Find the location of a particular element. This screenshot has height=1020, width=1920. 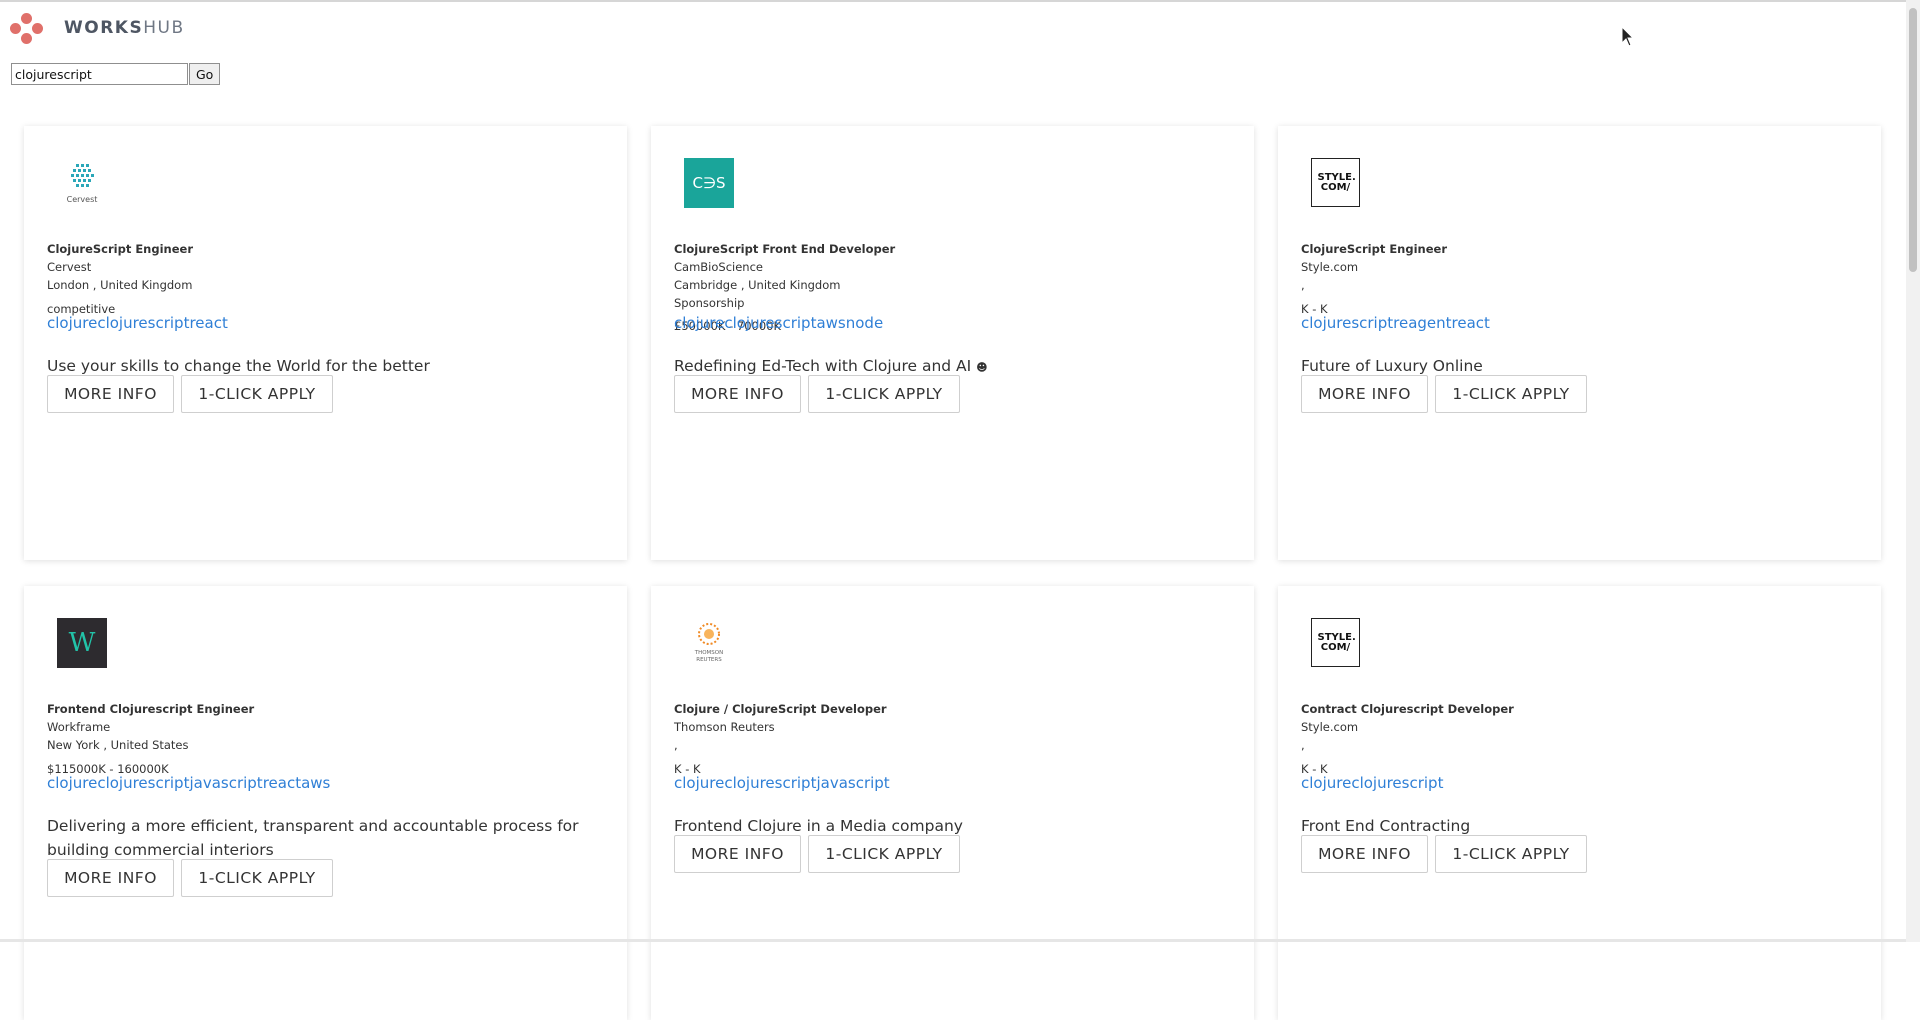

svg-text: THOMSON is located at coordinates (709, 653).